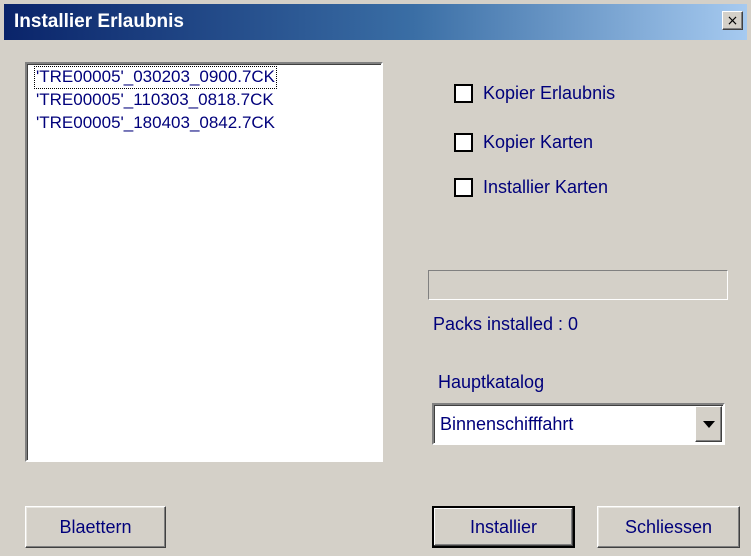  Describe the element at coordinates (506, 424) in the screenshot. I see `hauptkatalog-selected-value: Binnenschifffahrt` at that location.